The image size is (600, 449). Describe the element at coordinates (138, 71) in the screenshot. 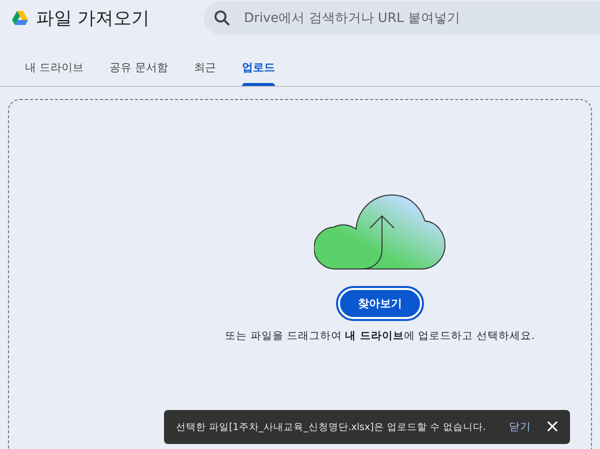

I see `tab: 공유 문서함` at that location.